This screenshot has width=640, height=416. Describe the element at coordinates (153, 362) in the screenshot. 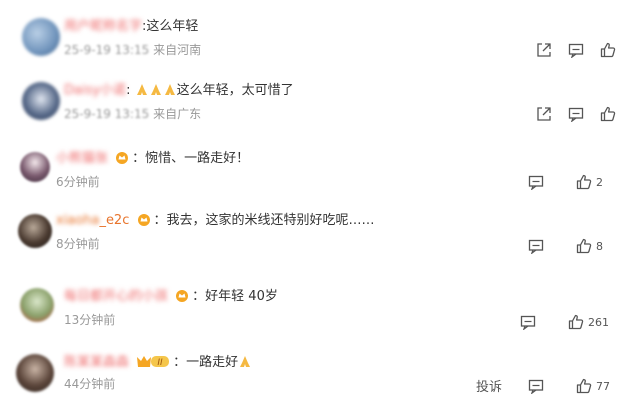

I see `crown-badge-icon: II` at that location.